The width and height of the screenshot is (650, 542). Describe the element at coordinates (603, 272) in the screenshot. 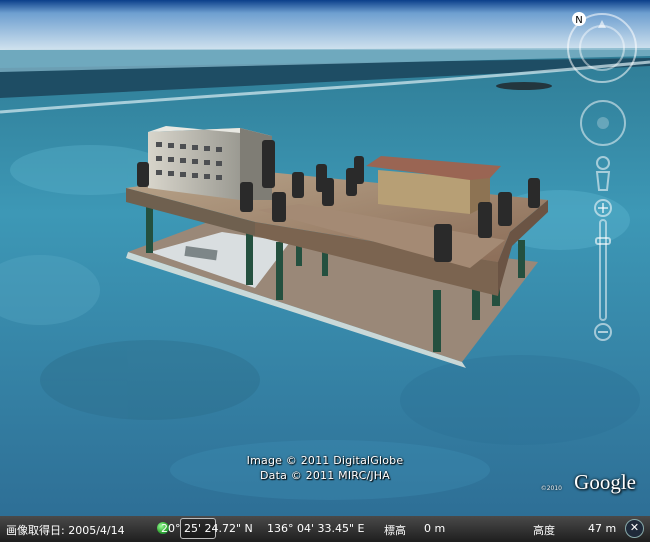

I see `zoom-slider-icon` at that location.